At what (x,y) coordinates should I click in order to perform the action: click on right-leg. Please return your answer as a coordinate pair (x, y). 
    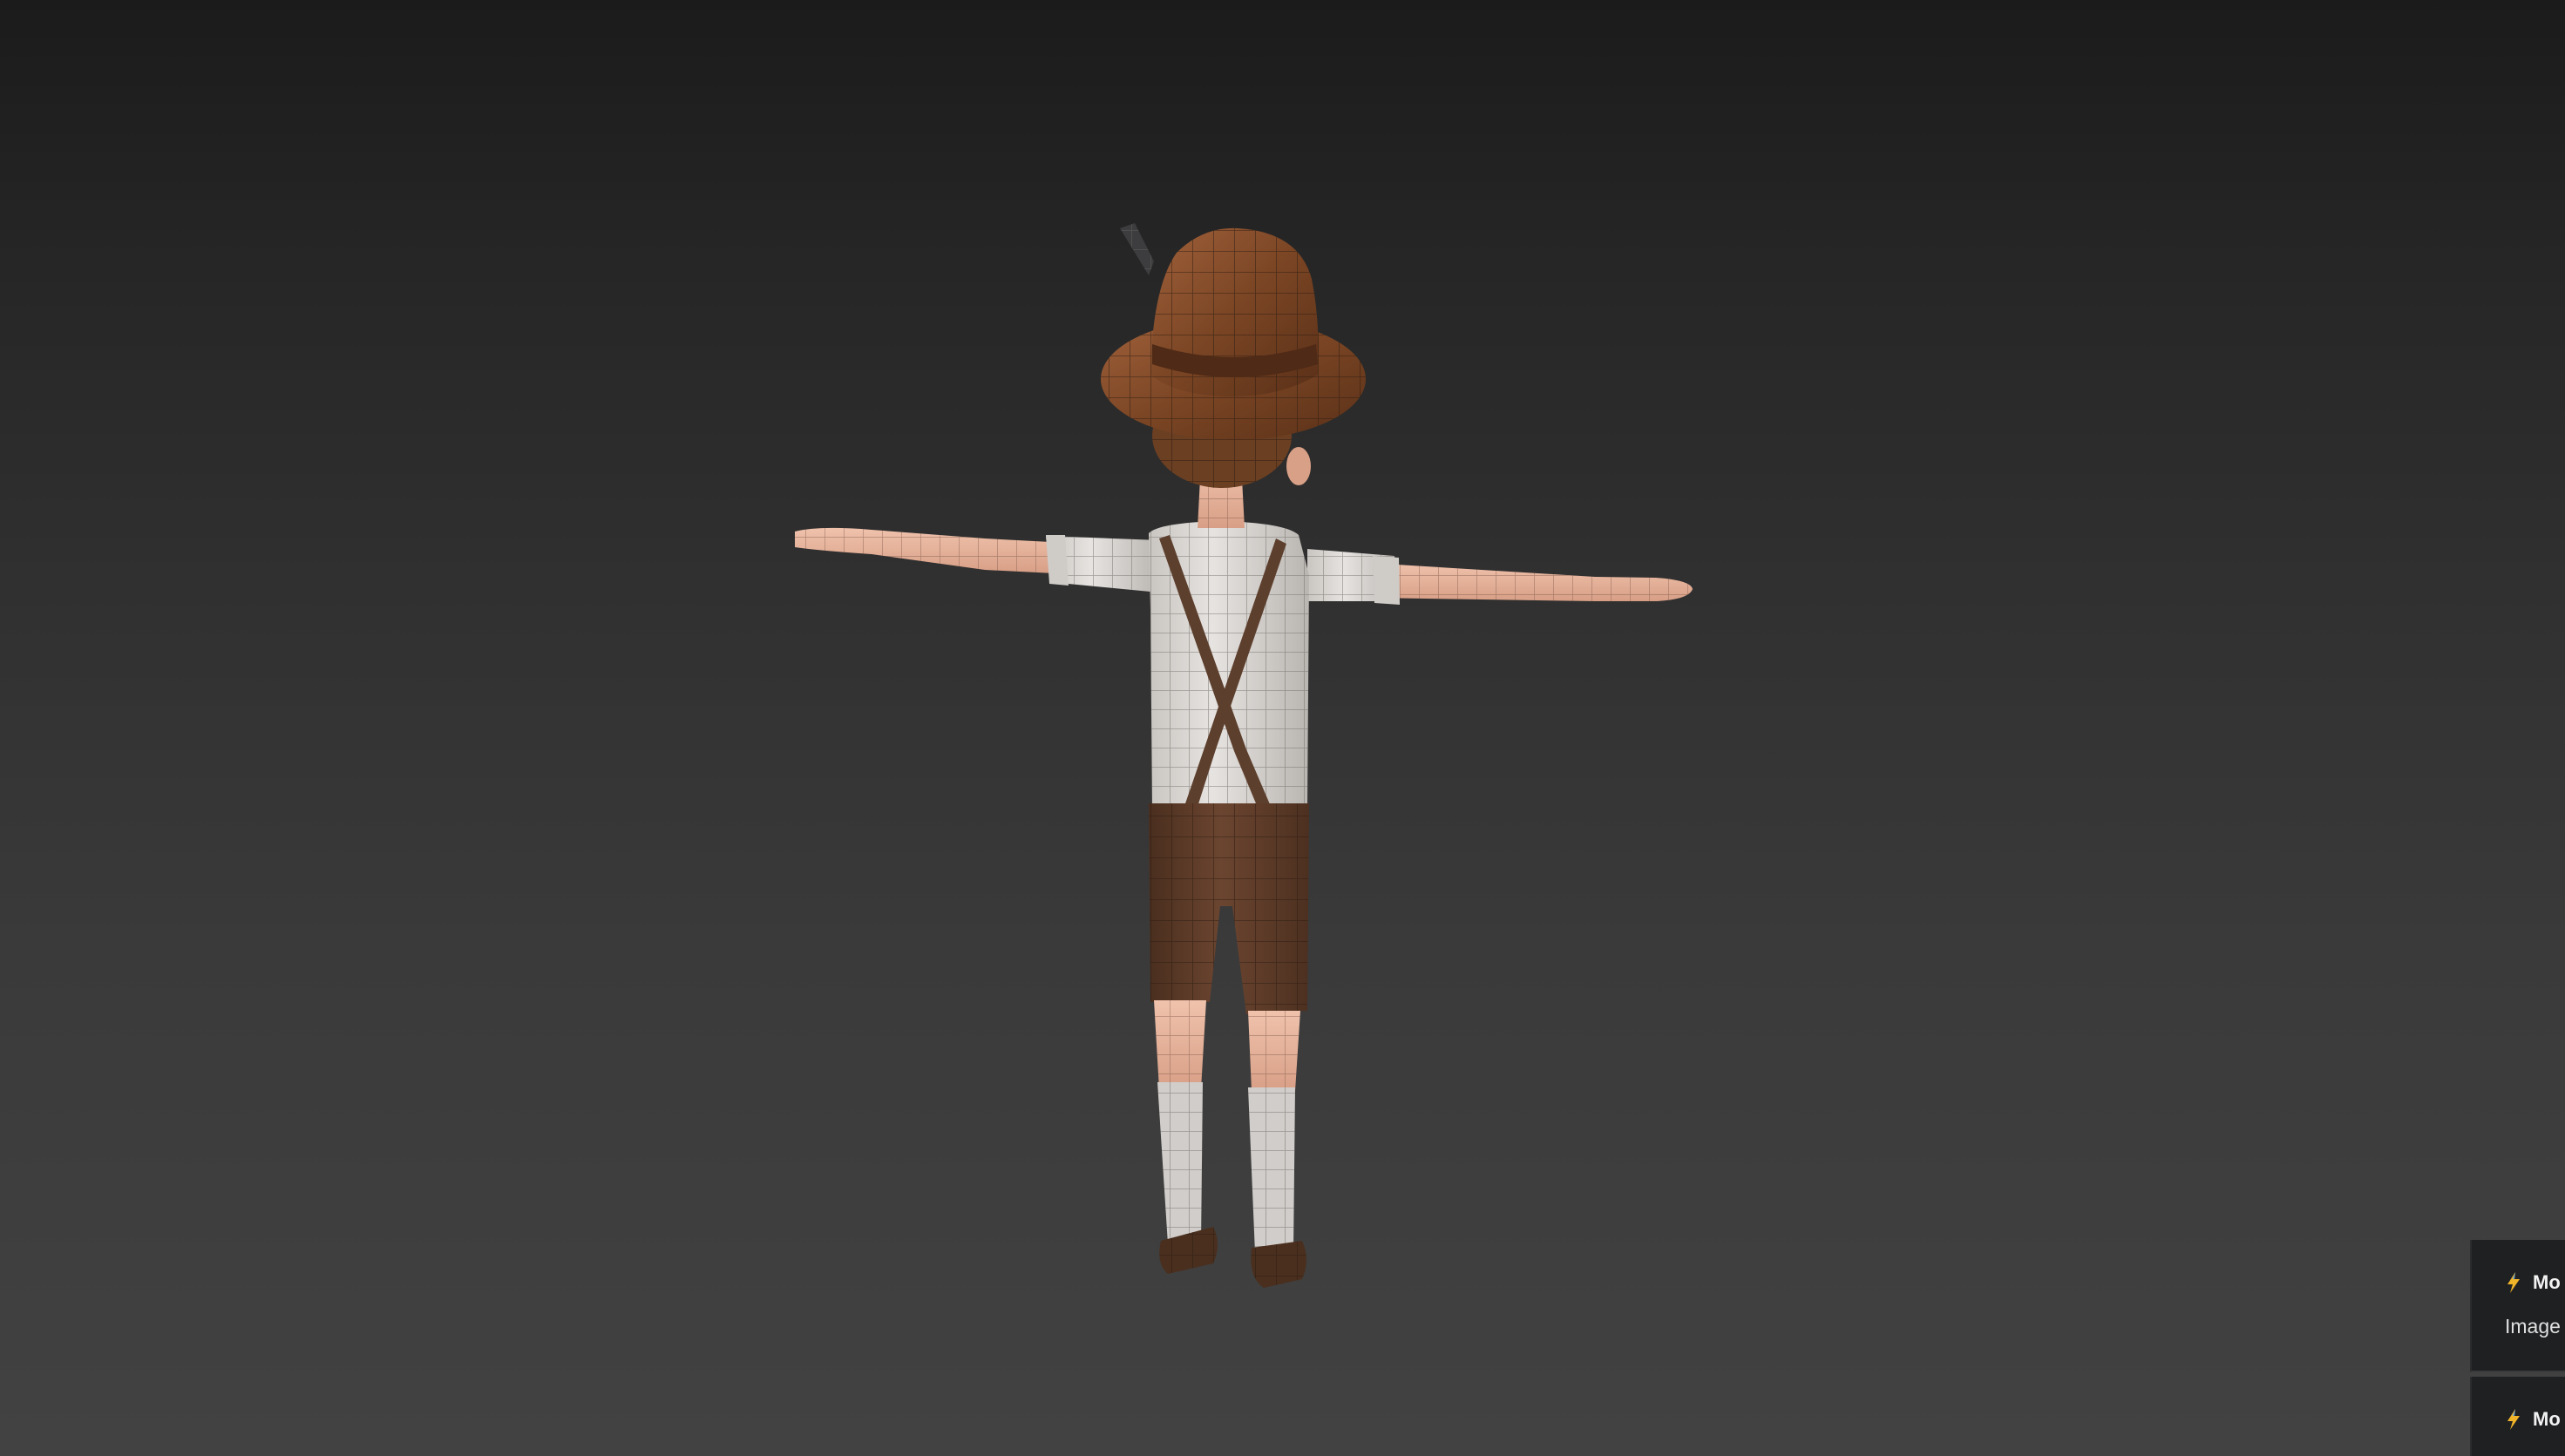
    Looking at the image, I should click on (1274, 1132).